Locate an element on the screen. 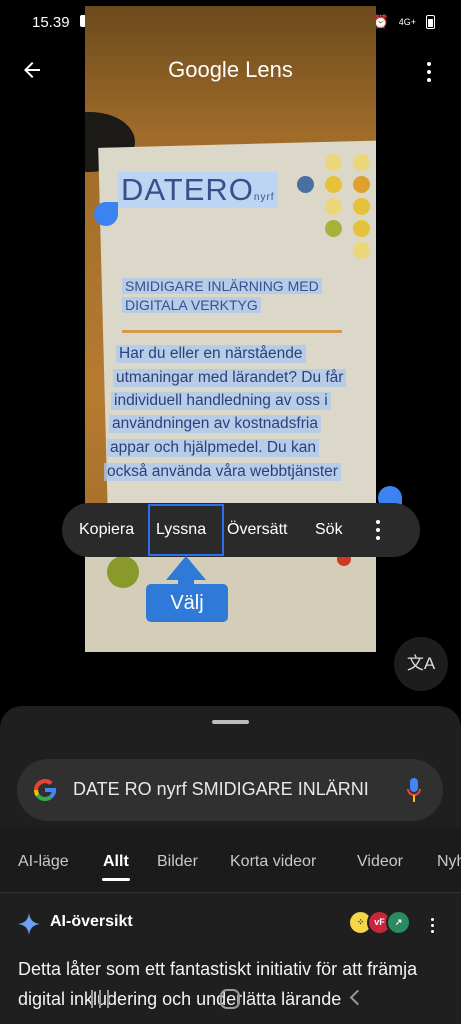 The image size is (461, 1024). ai-overview-header: AI-översikt ⁘ vF ↗ is located at coordinates (230, 926).